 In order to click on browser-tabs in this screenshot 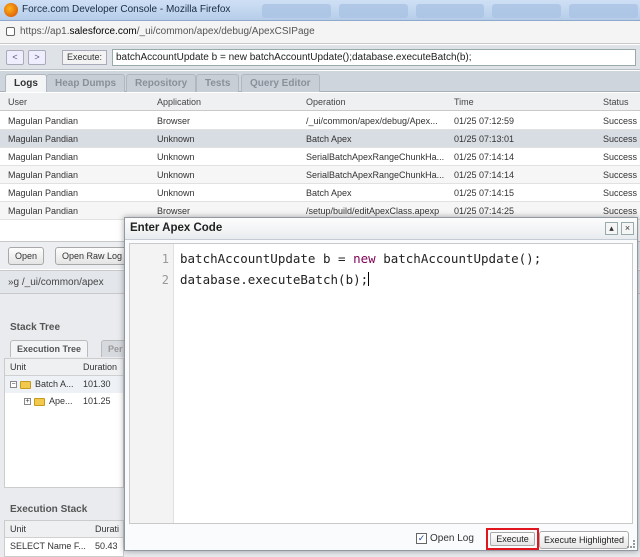, I will do `click(450, 11)`.